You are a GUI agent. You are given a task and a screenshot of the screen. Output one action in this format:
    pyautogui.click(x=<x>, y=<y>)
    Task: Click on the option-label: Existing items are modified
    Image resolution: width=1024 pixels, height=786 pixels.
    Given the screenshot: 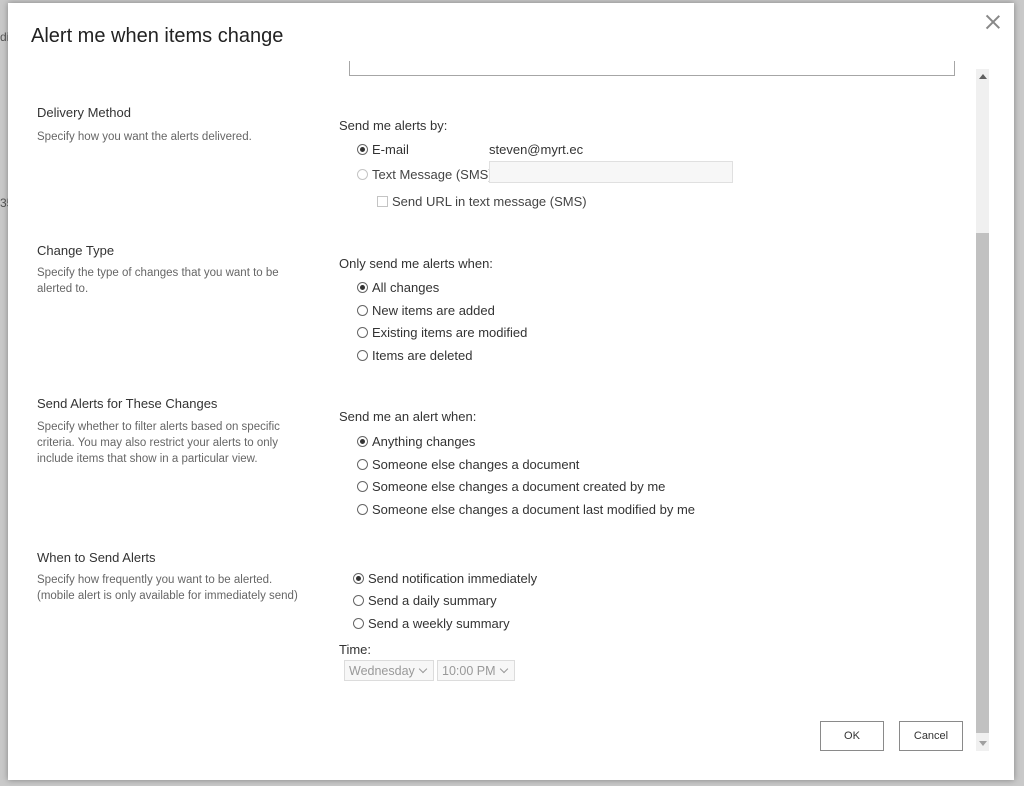 What is the action you would take?
    pyautogui.click(x=450, y=332)
    